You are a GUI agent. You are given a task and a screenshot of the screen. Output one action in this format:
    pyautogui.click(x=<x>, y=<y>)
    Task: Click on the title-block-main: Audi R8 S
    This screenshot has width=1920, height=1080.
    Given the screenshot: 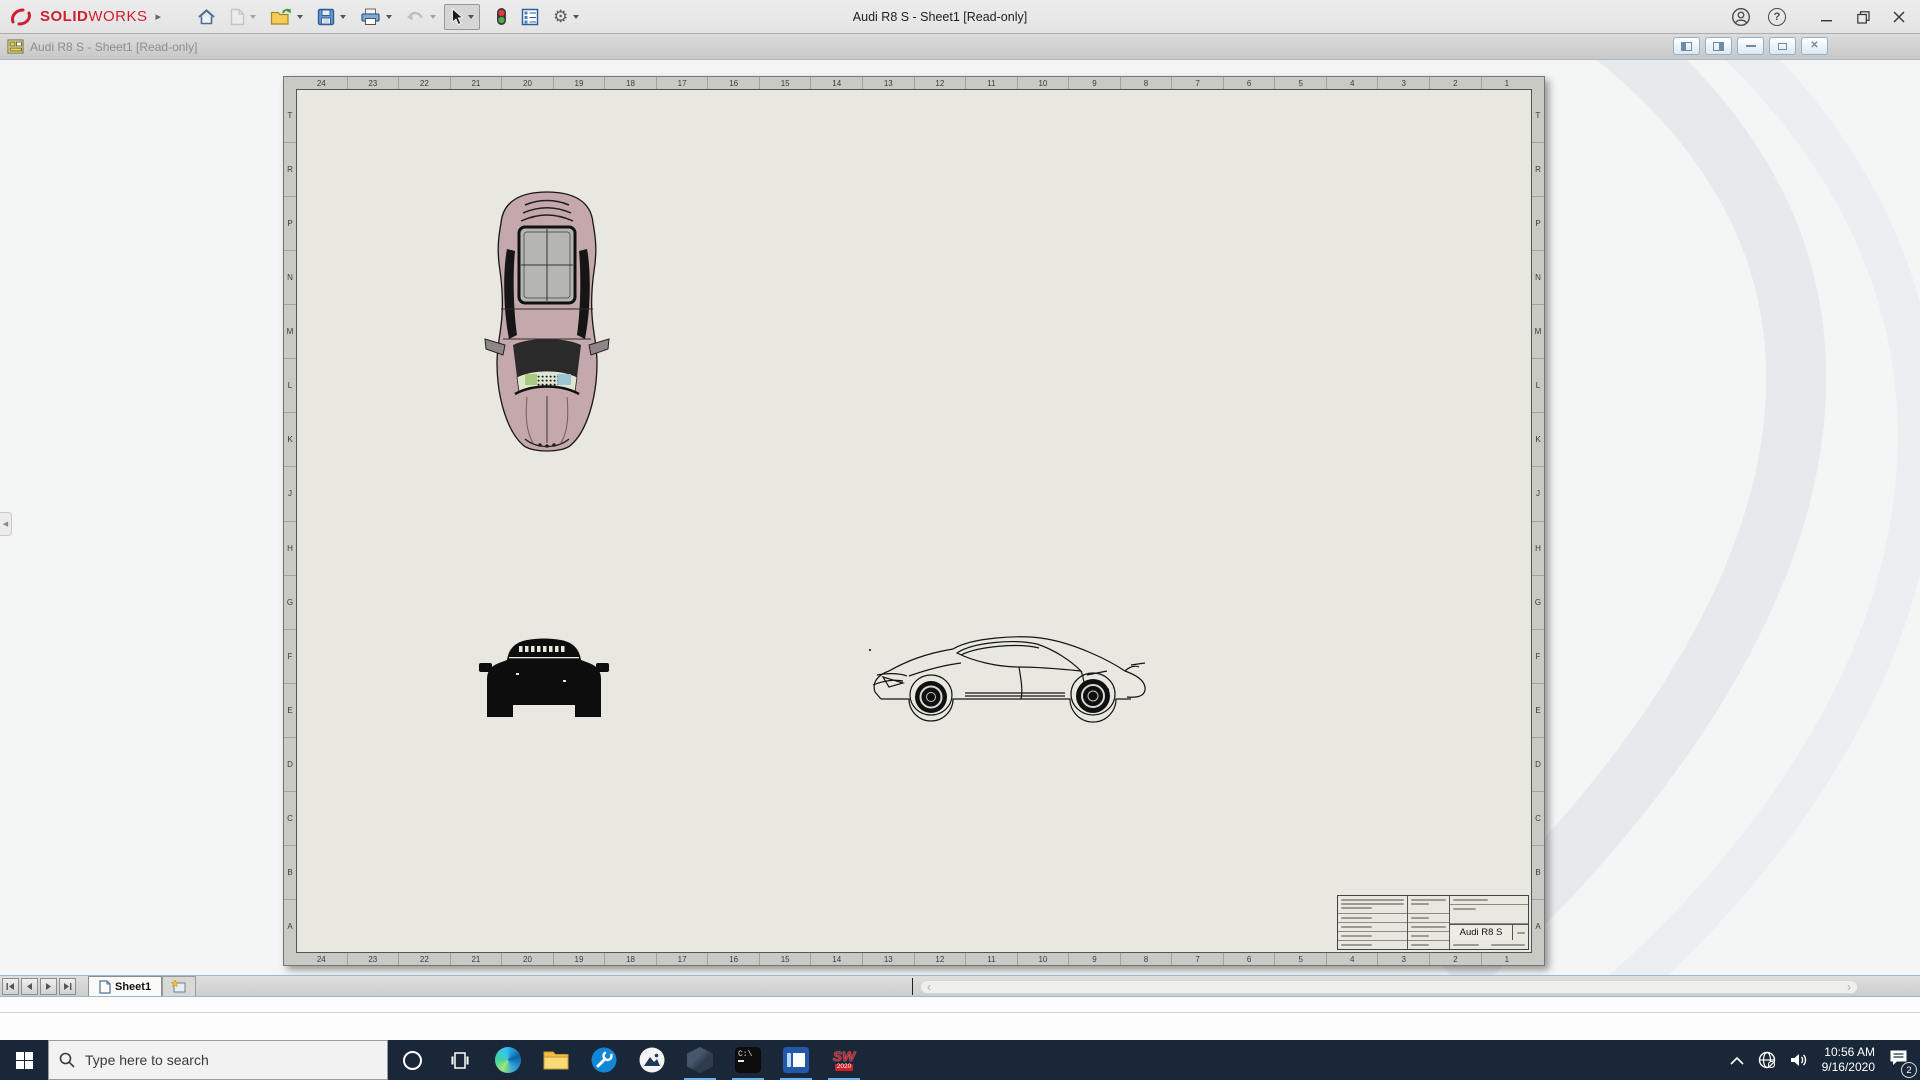 What is the action you would take?
    pyautogui.click(x=1489, y=922)
    